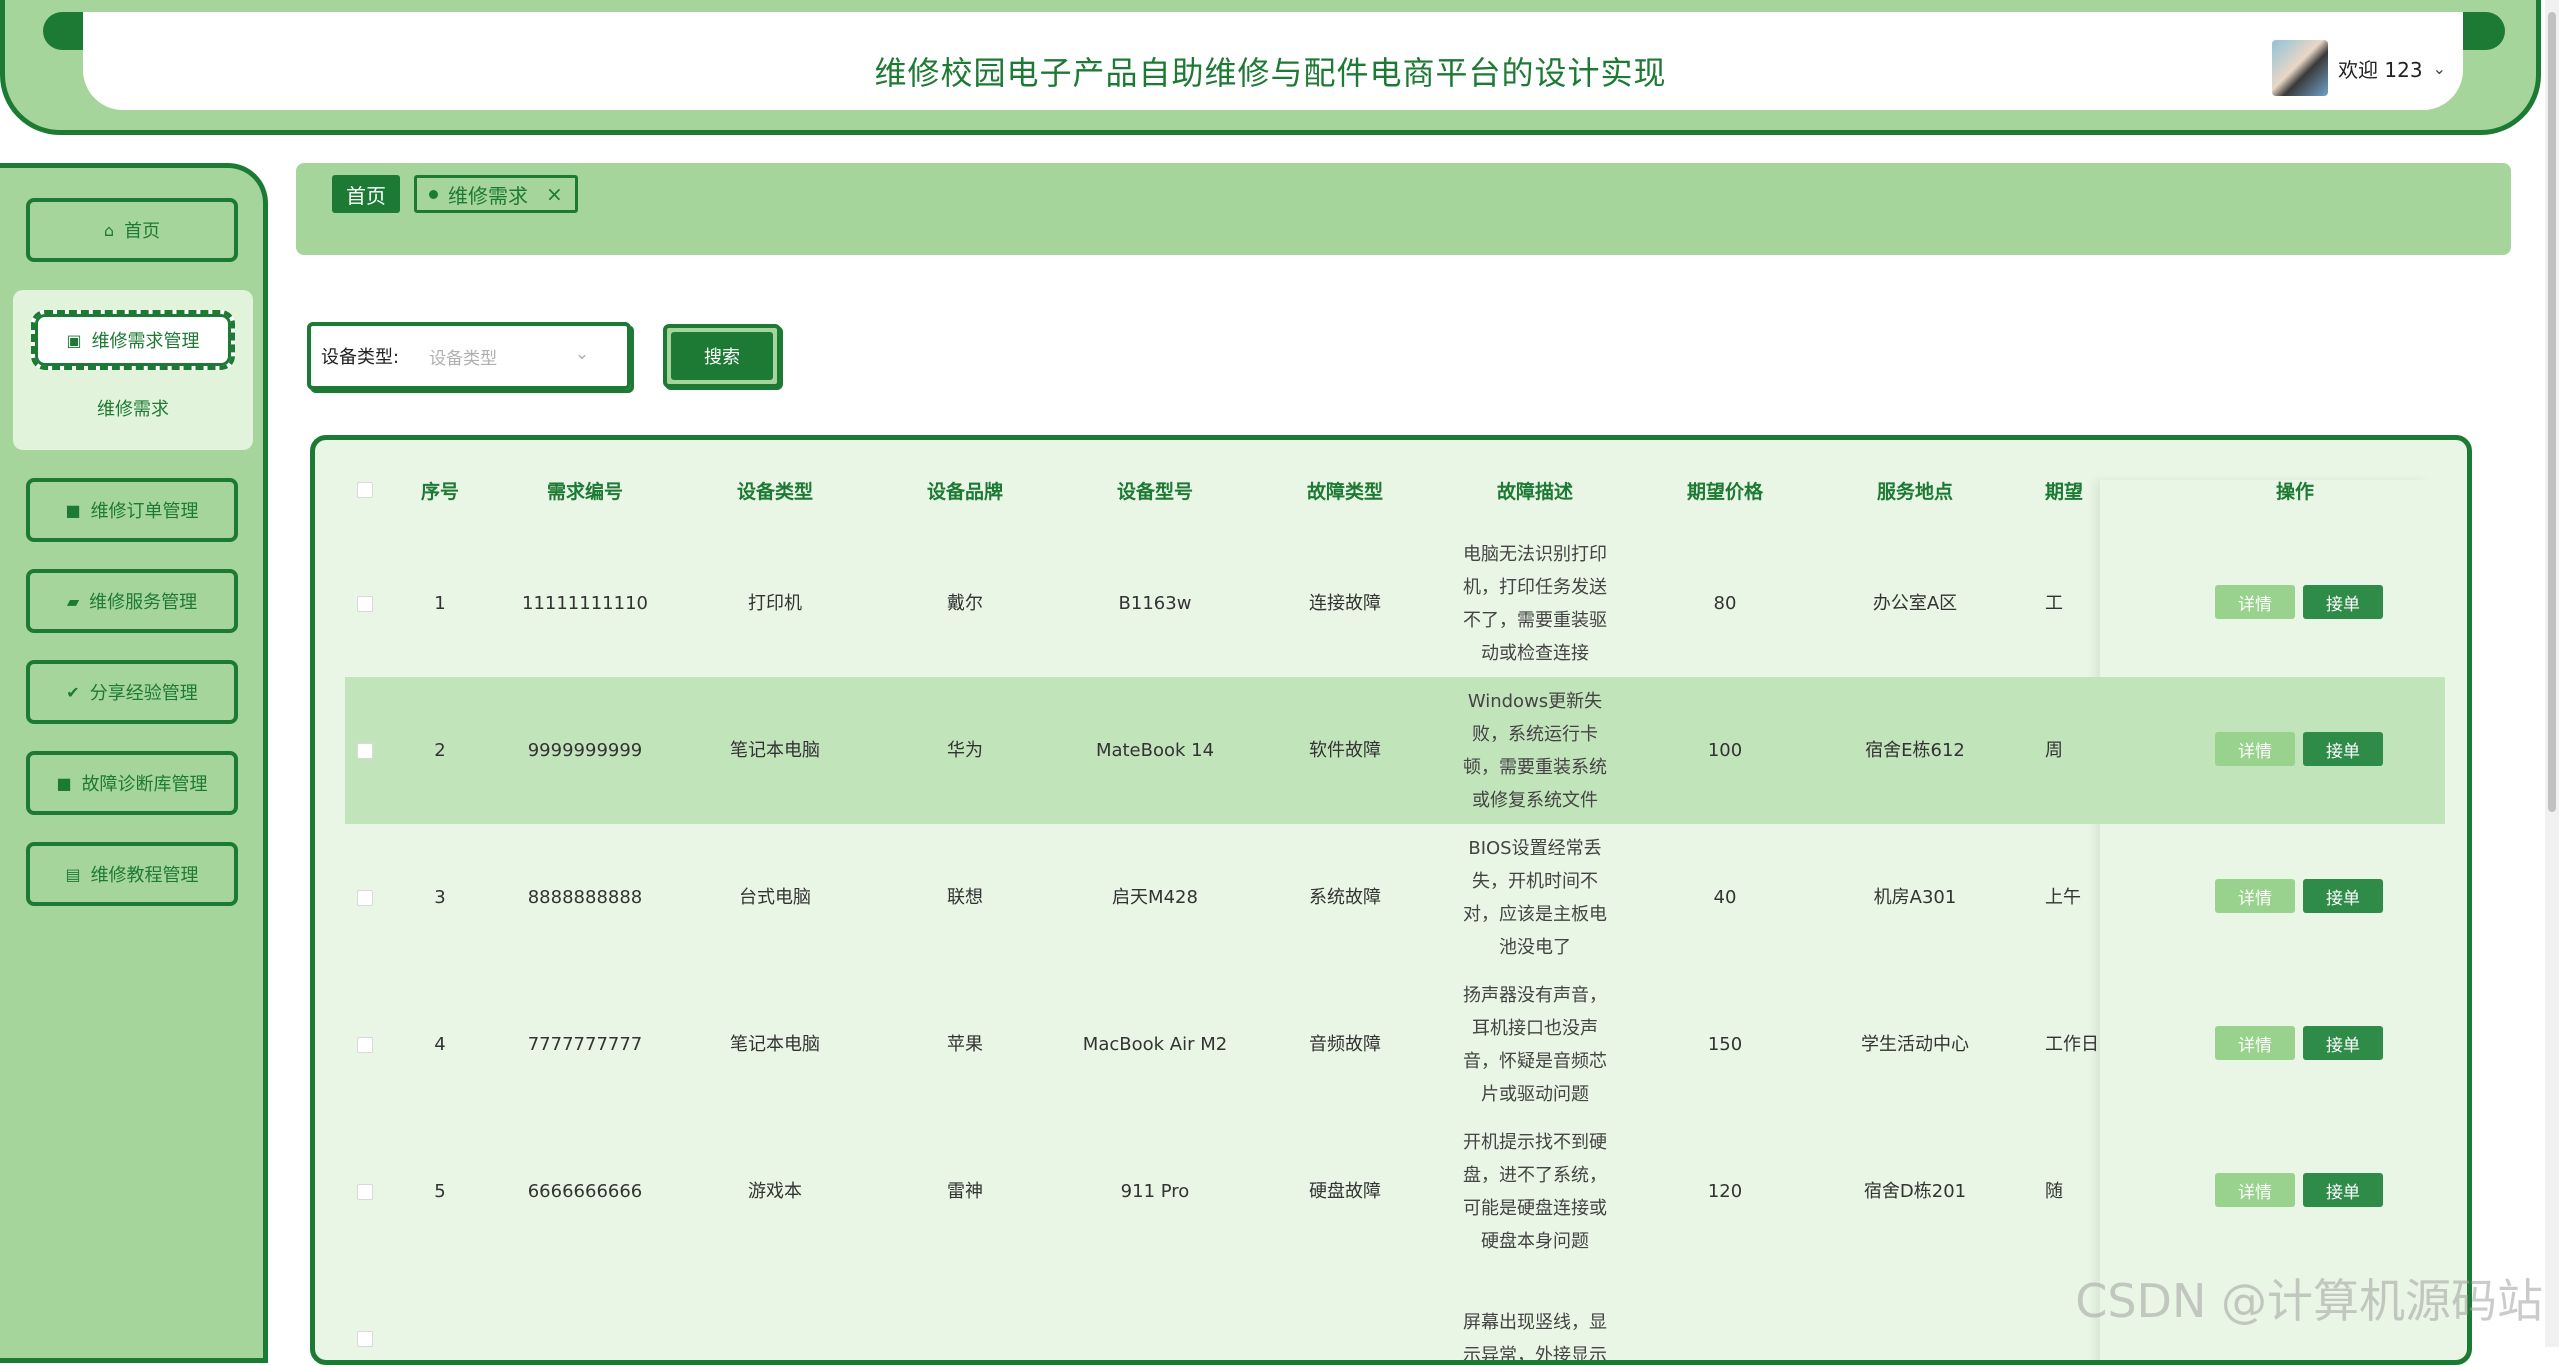  I want to click on column-header: 设备类型, so click(775, 490).